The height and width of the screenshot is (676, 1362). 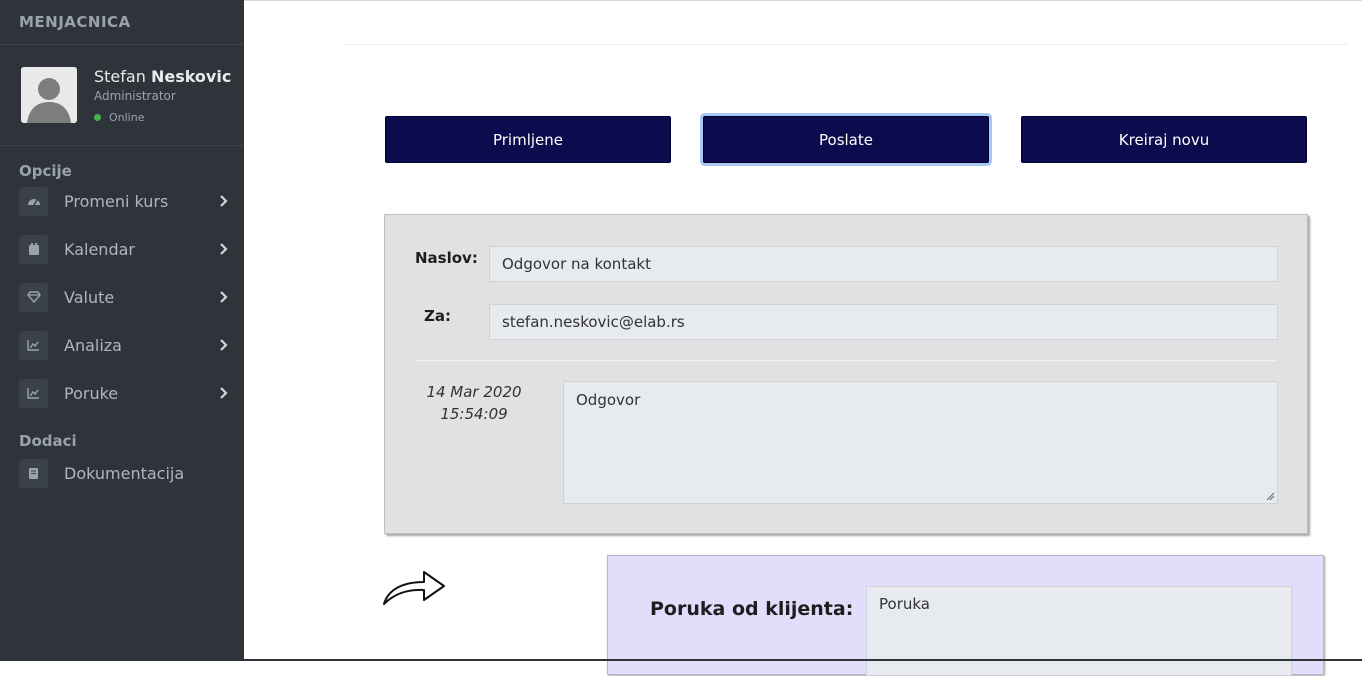 I want to click on online-status-dot-icon, so click(x=97, y=117).